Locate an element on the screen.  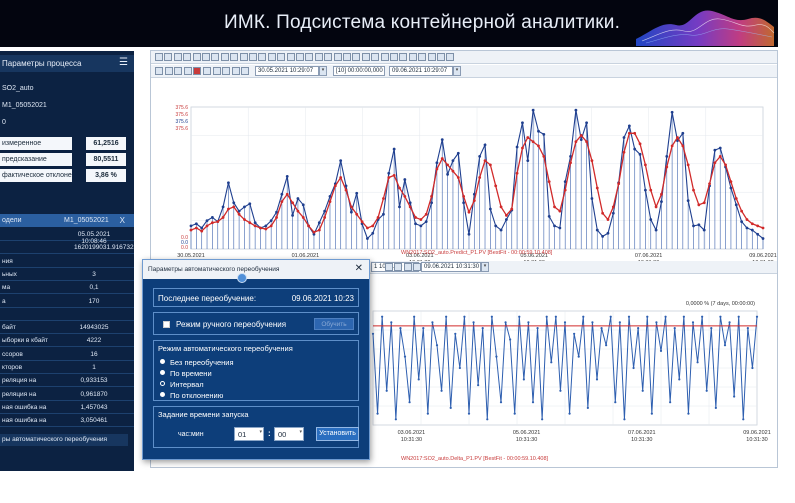
model-property-key: реляция на is located at coordinates (19, 381).